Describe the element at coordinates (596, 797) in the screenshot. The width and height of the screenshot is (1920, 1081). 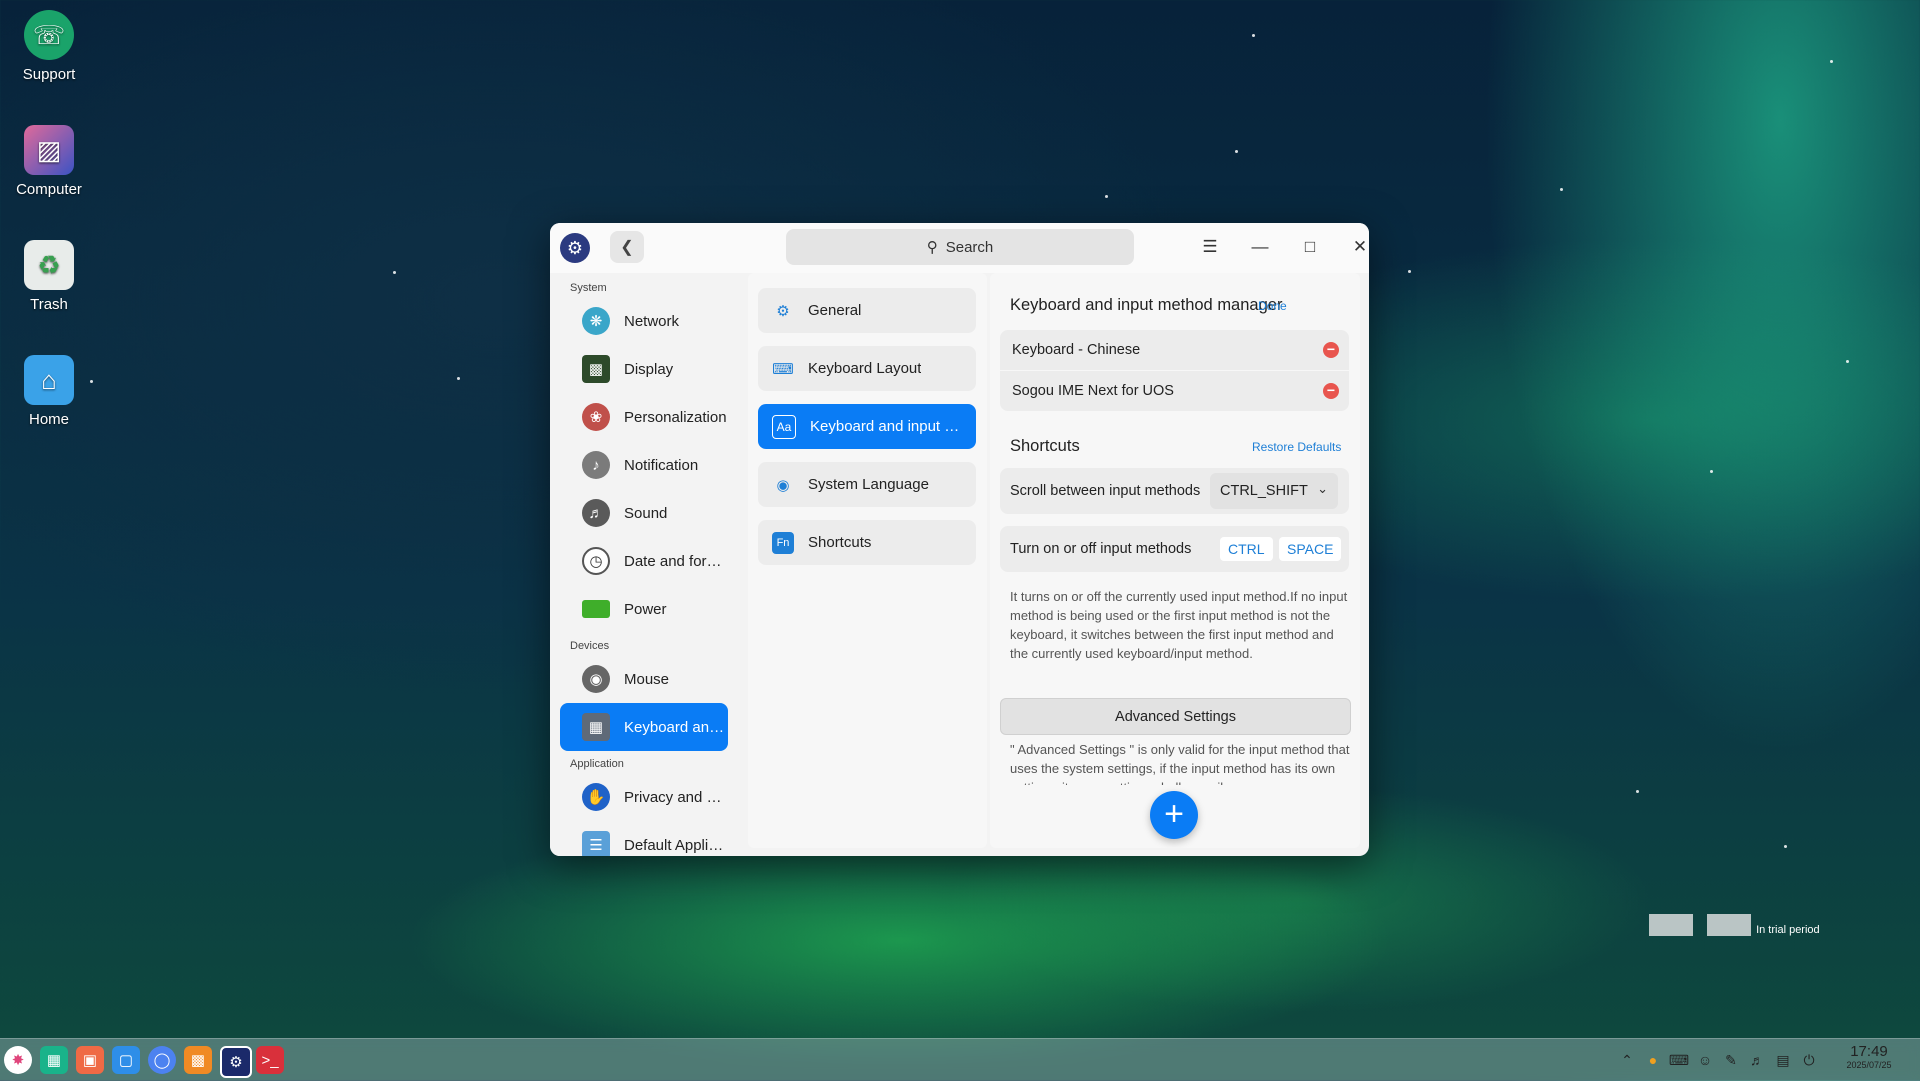
I see `shield-icon: ✋` at that location.